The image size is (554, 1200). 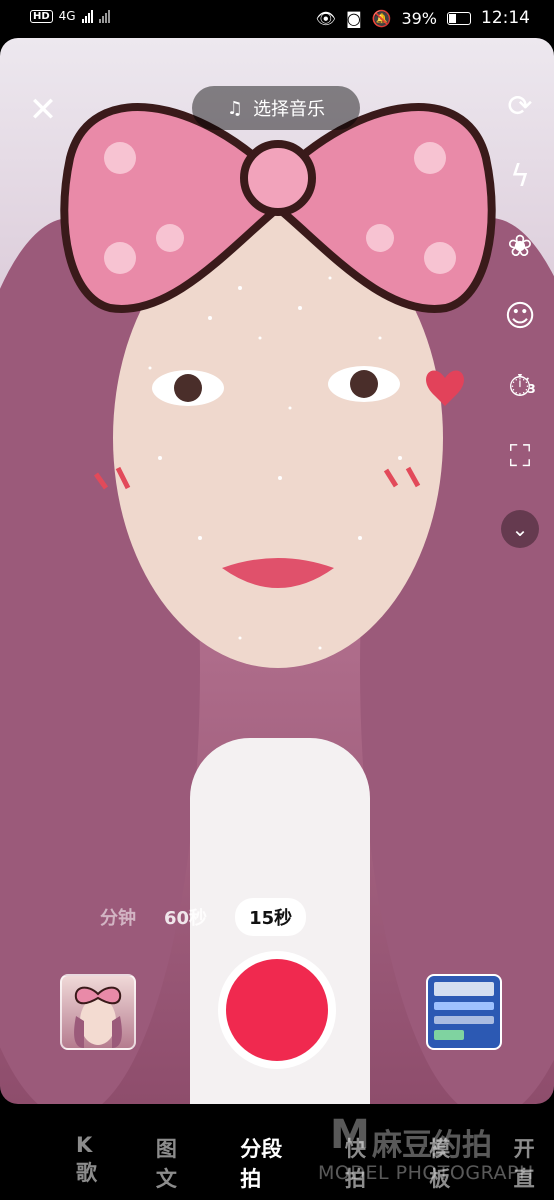 I want to click on record-button-ring, so click(x=277, y=1010).